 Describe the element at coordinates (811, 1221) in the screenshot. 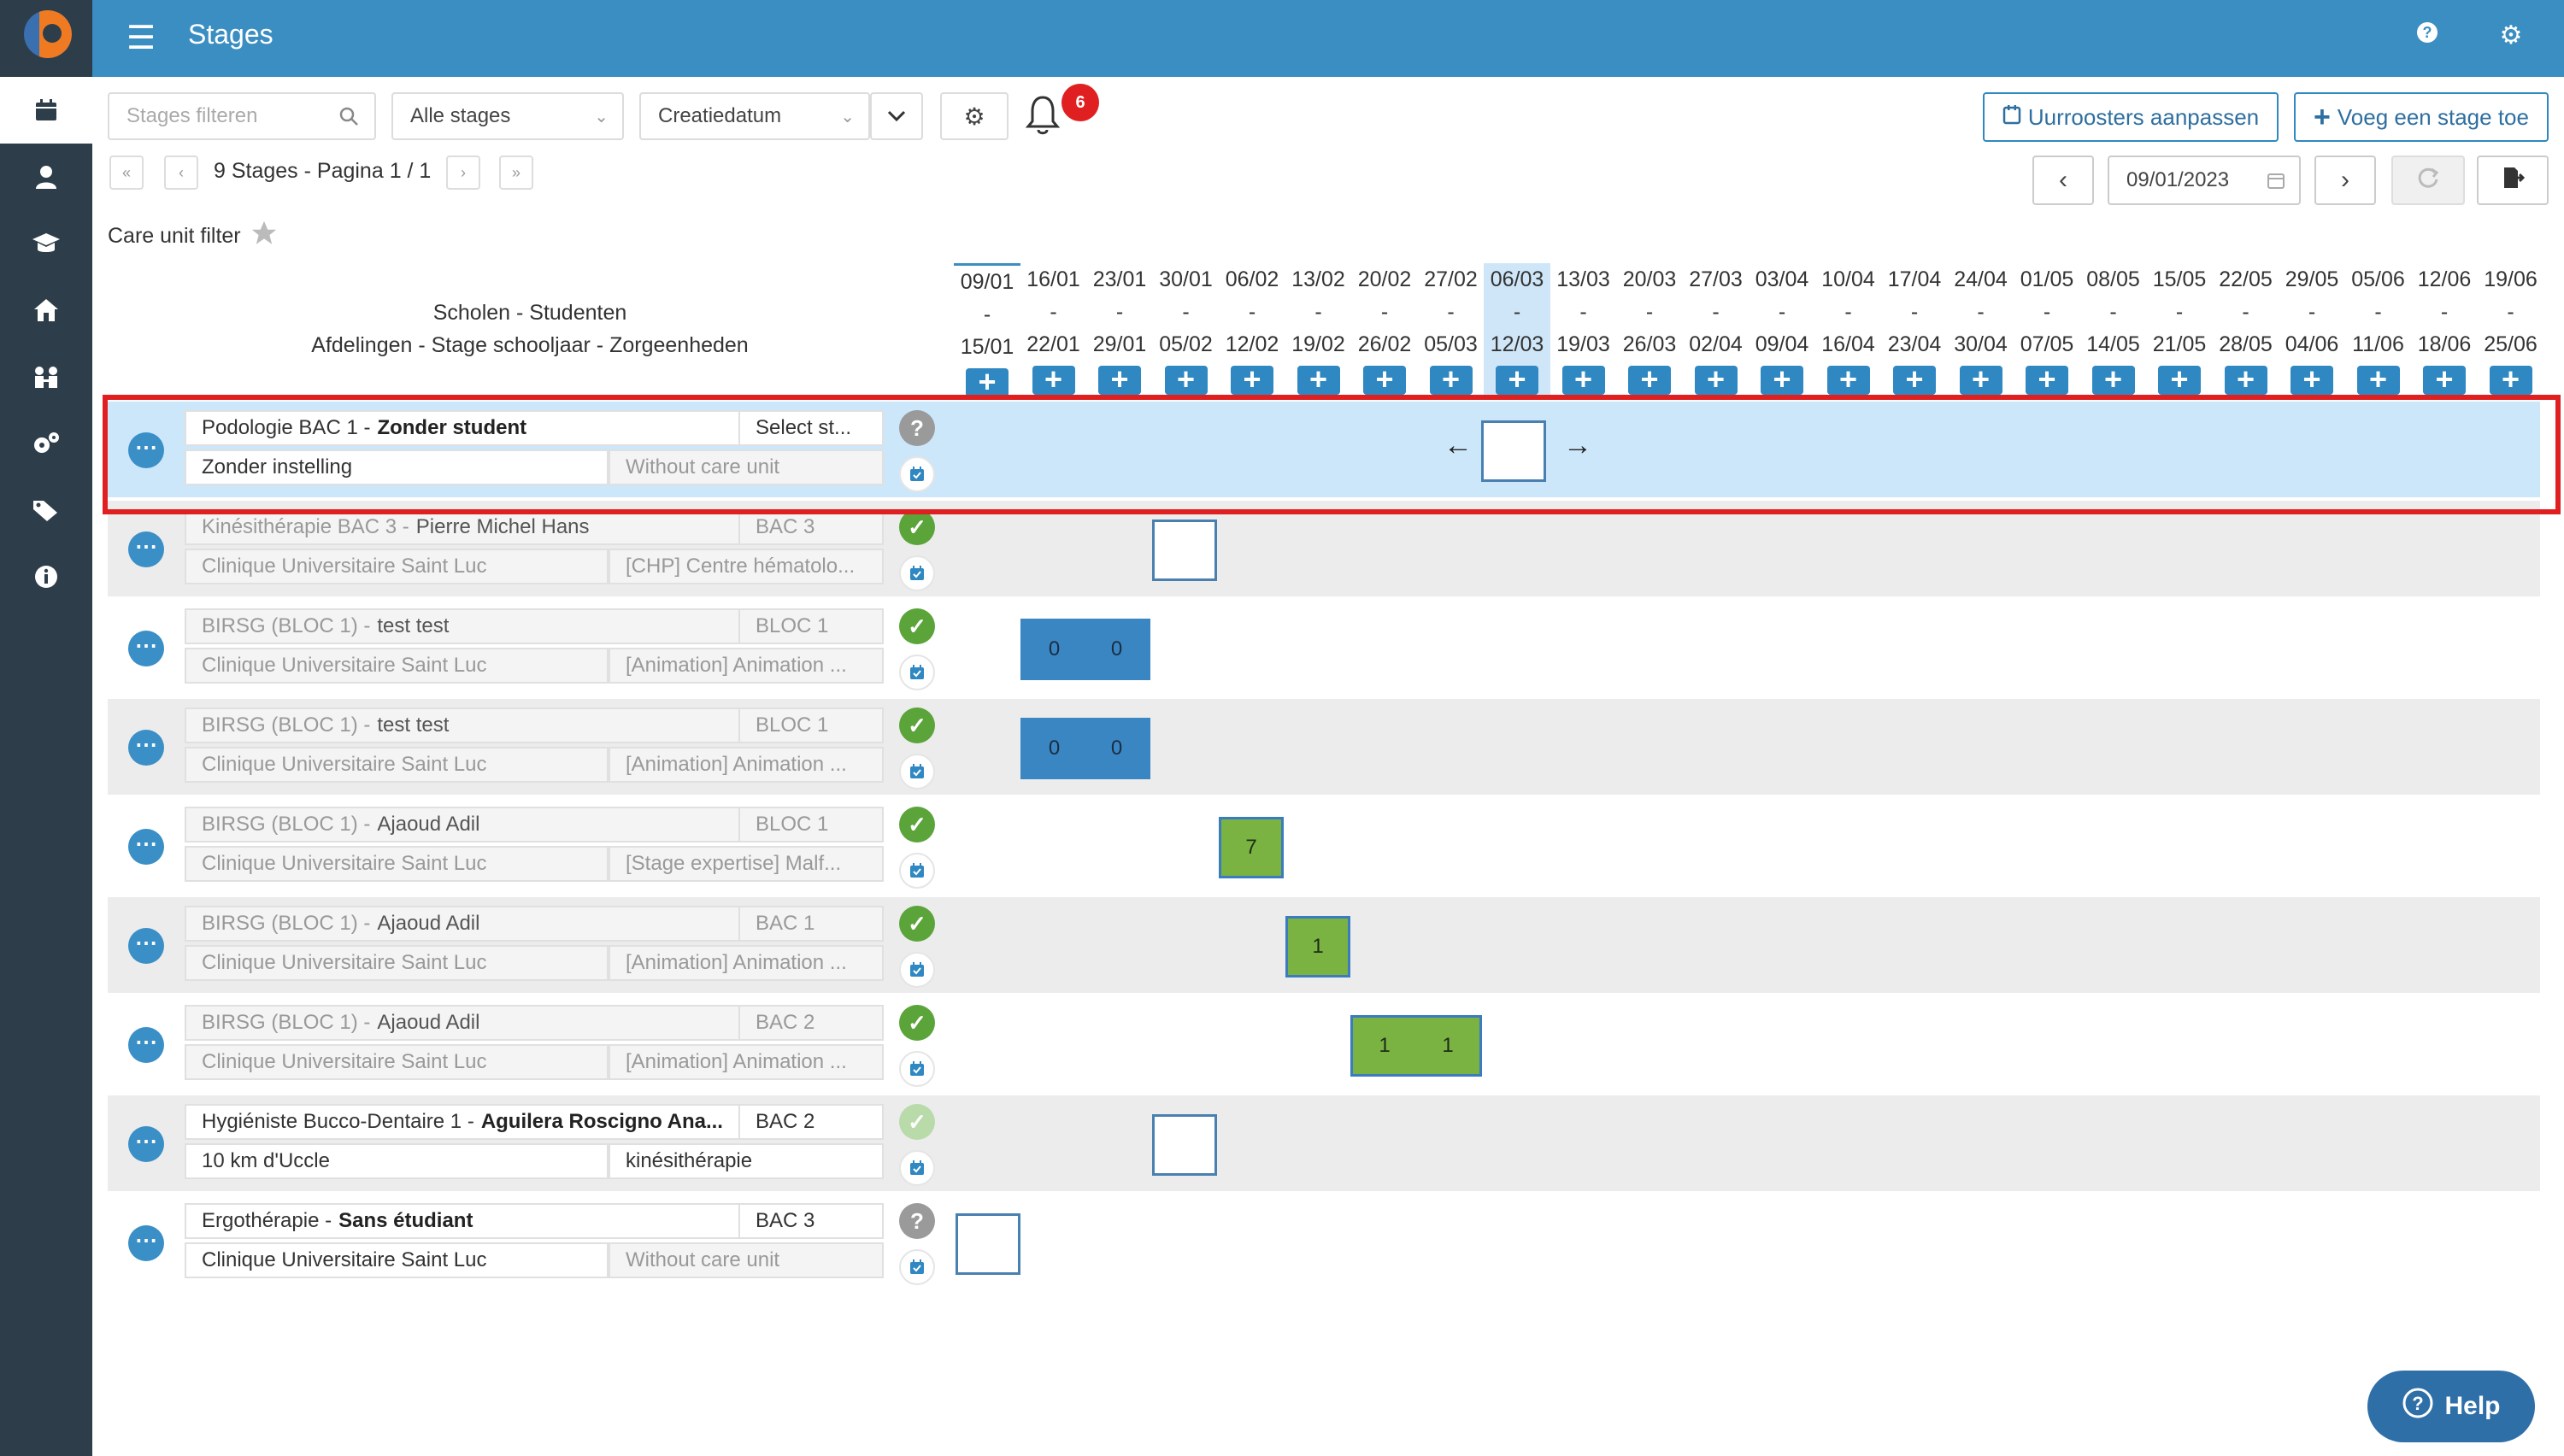

I see `level-field: BAC 3` at that location.